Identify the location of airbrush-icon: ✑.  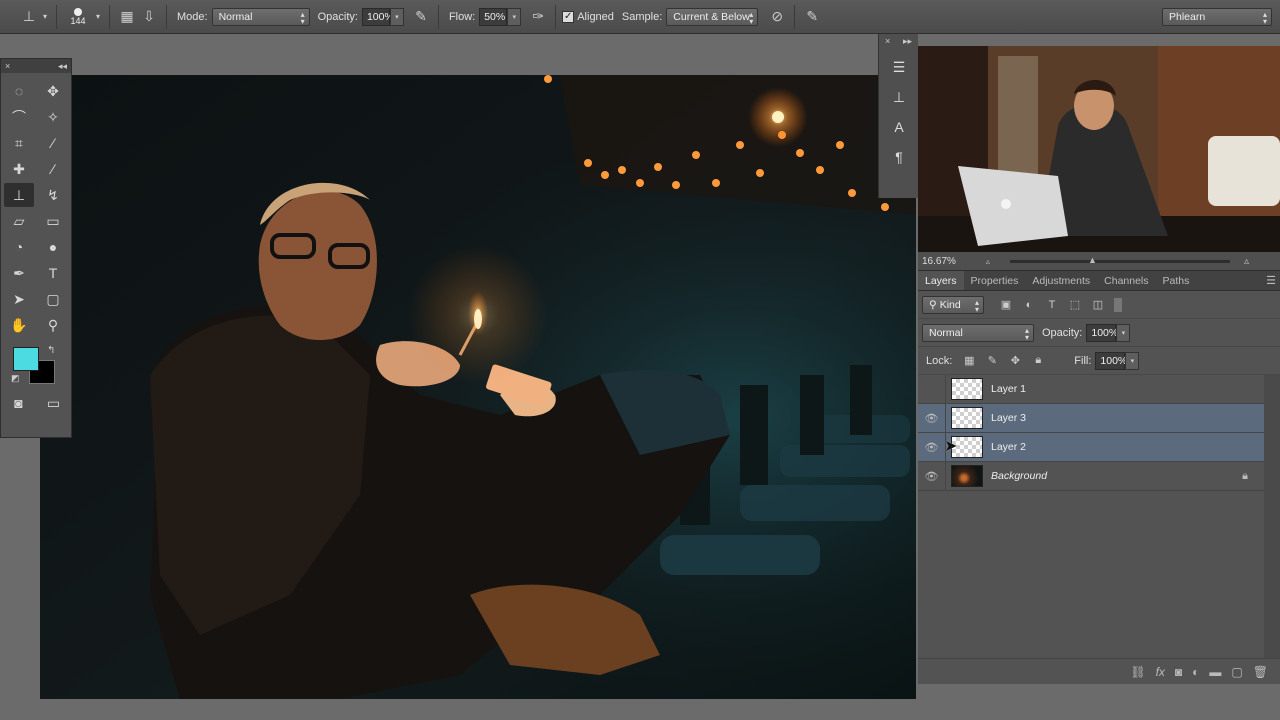
(538, 17).